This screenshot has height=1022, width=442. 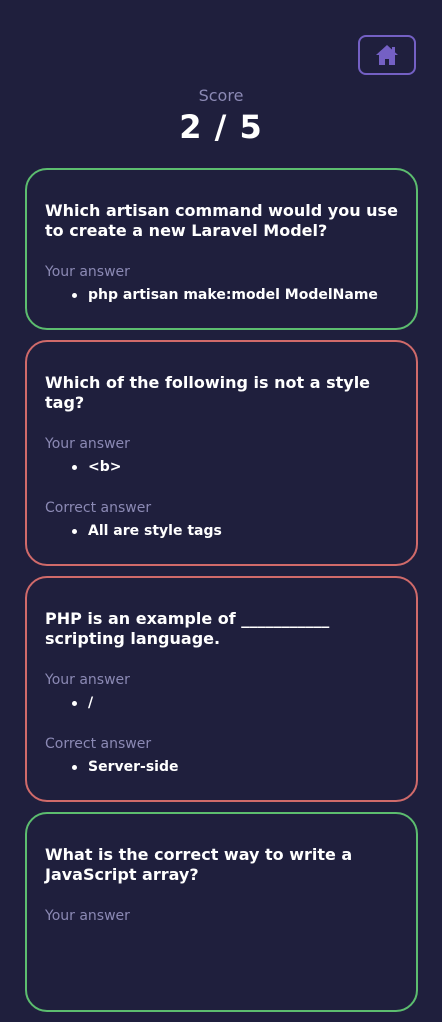 I want to click on home-icon, so click(x=387, y=55).